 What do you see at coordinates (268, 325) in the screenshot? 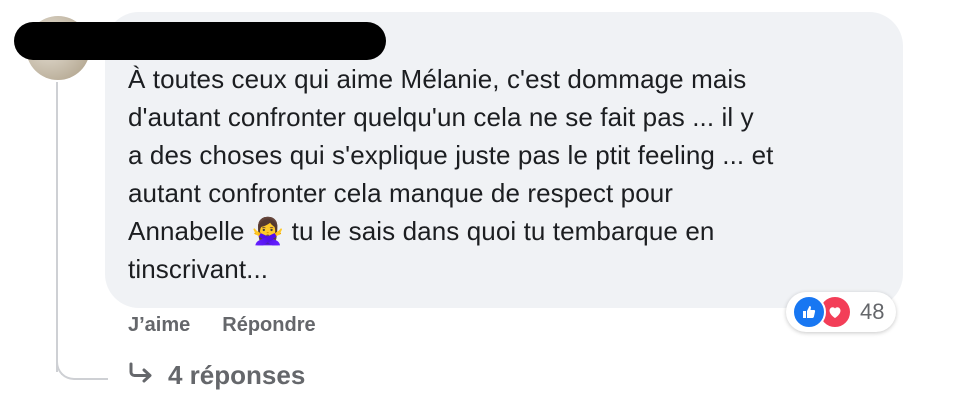
I see `reply-button: Répondre` at bounding box center [268, 325].